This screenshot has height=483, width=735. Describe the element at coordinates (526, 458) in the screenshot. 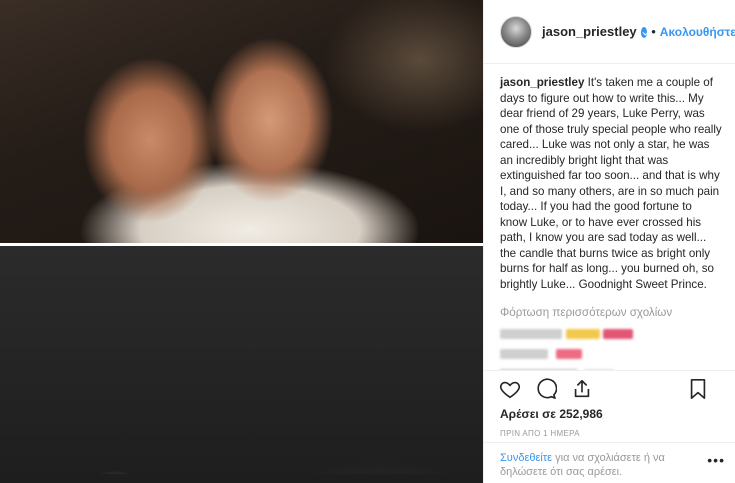

I see `login-link: Συνδεθείτε` at that location.